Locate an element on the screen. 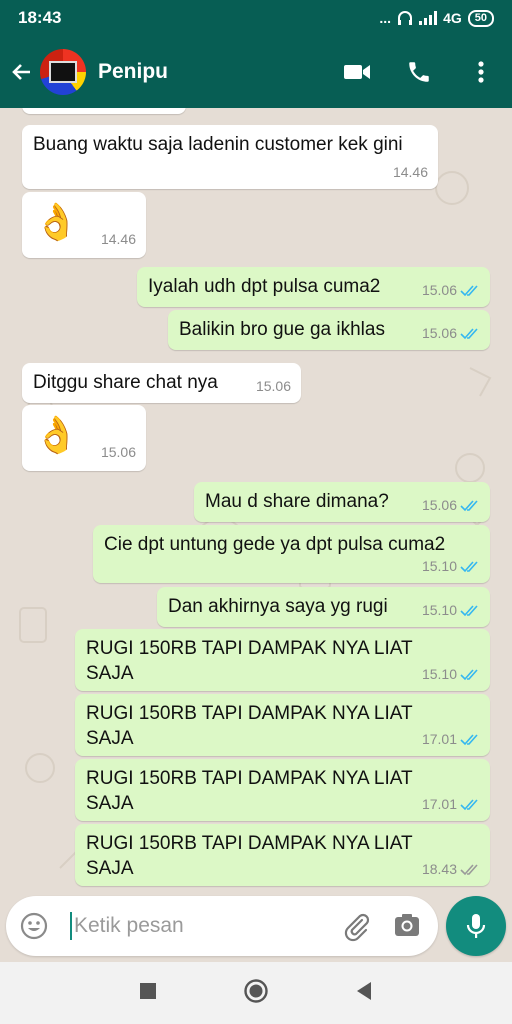 This screenshot has height=1024, width=512. status-indicators: ... 4G 50 is located at coordinates (436, 18).